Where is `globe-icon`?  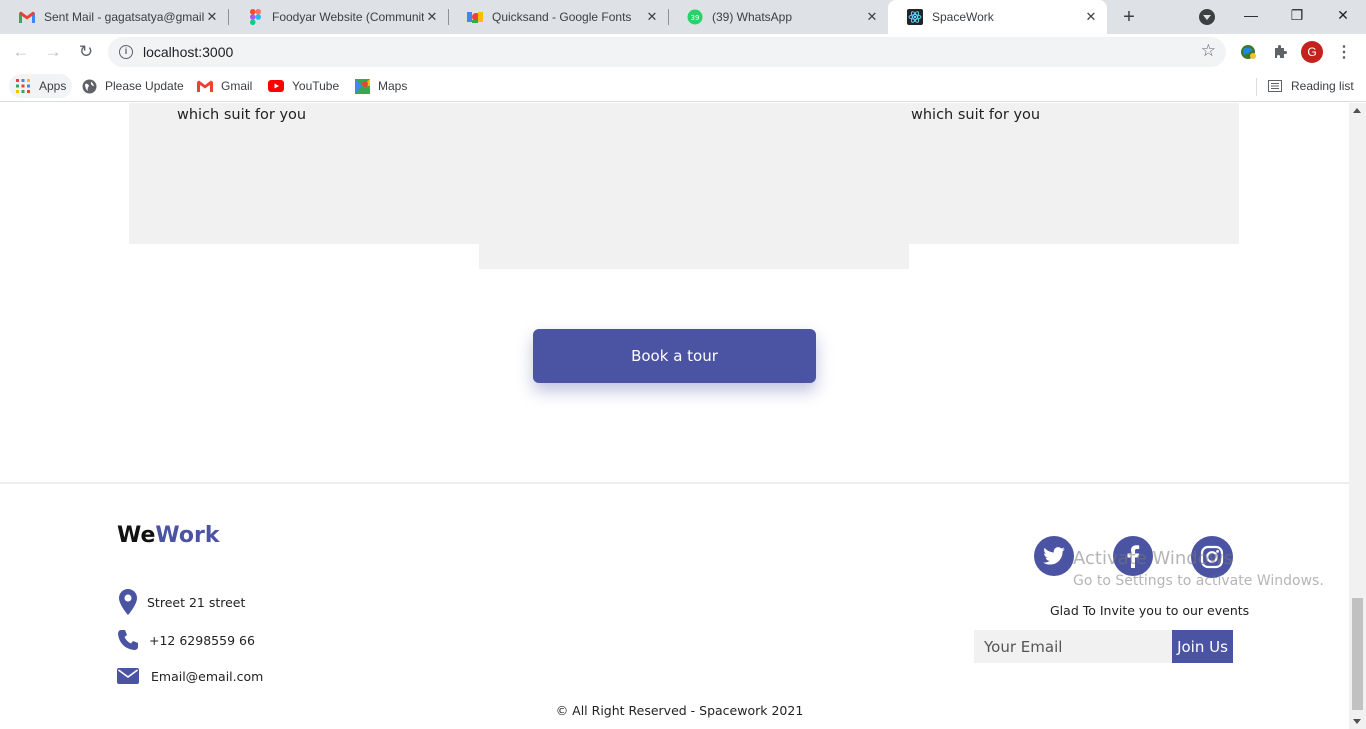
globe-icon is located at coordinates (89, 86).